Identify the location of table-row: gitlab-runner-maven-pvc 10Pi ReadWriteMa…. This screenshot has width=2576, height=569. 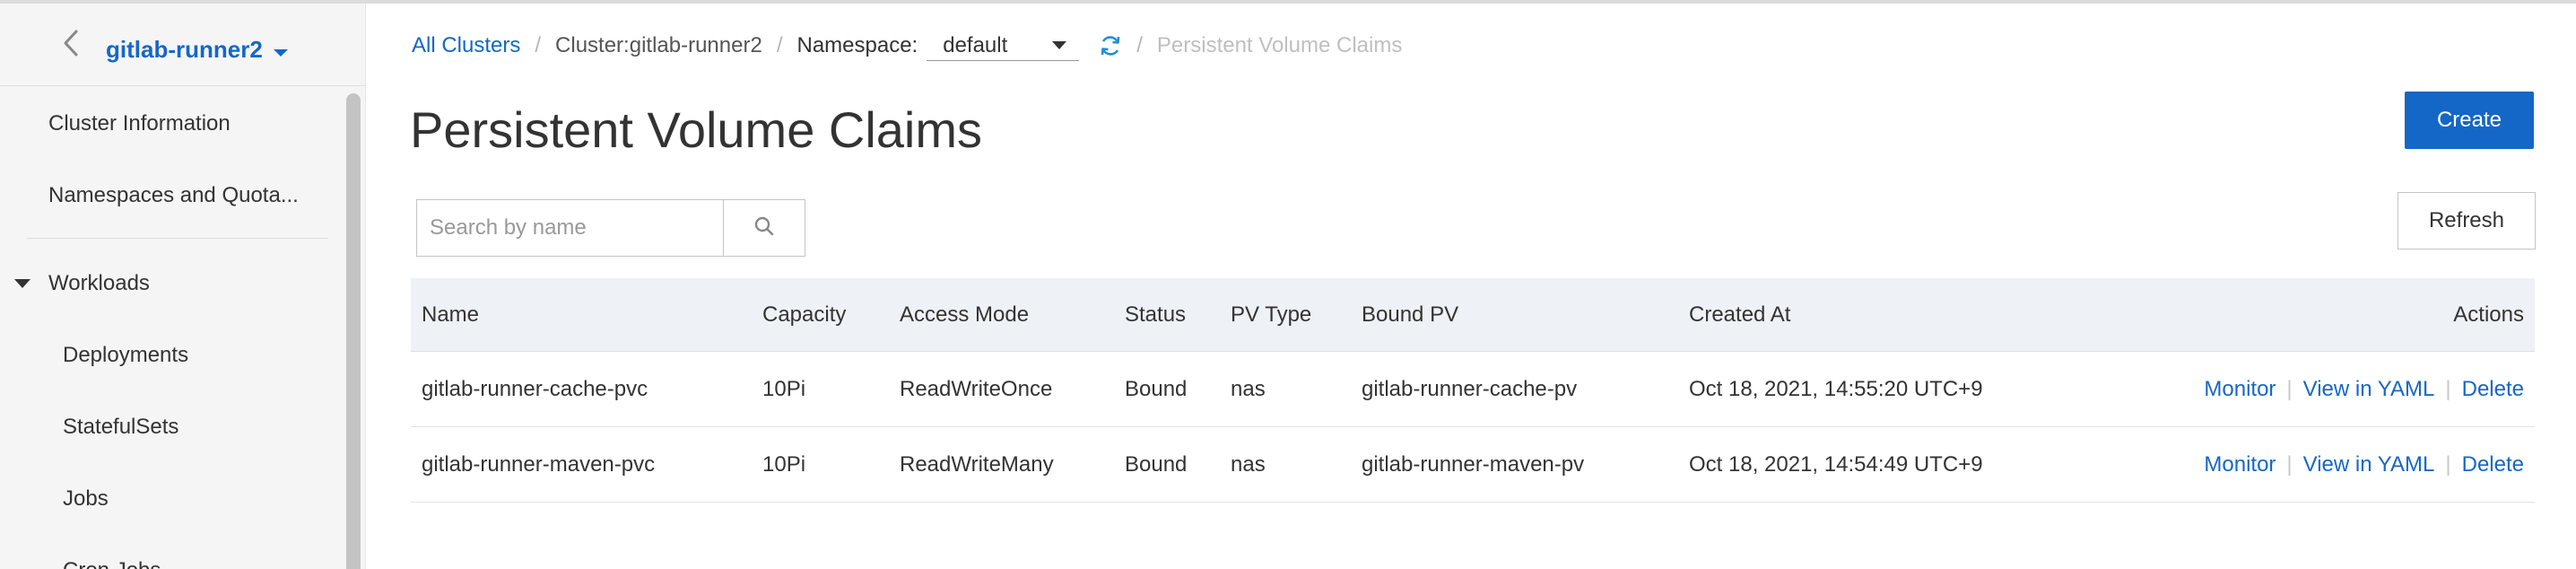
(1473, 465).